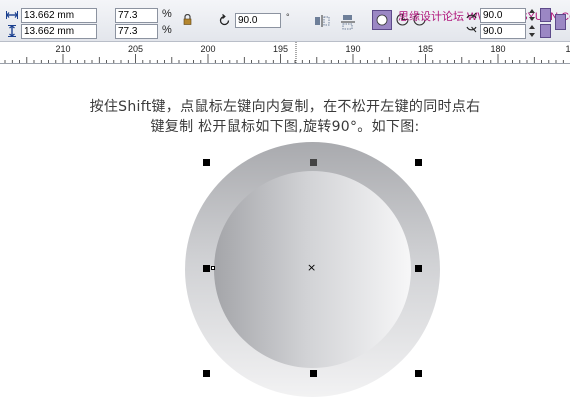 This screenshot has width=570, height=411. Describe the element at coordinates (348, 22) in the screenshot. I see `mirror-vertical-icon` at that location.